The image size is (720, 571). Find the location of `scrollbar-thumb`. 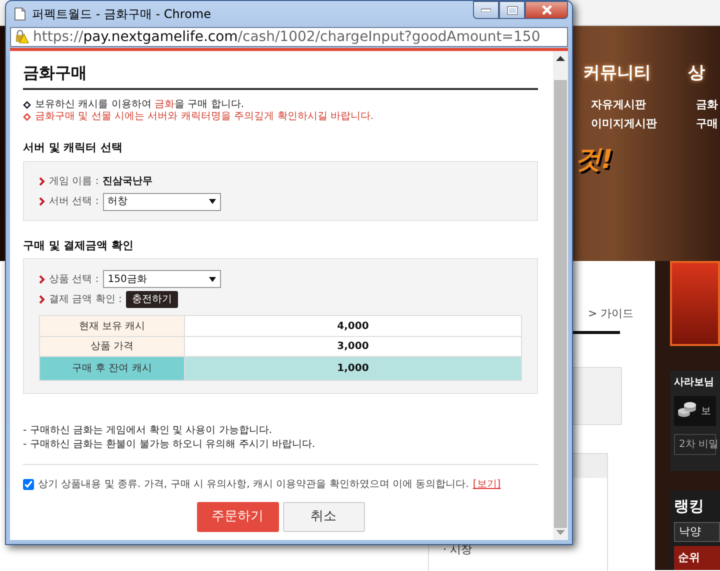

scrollbar-thumb is located at coordinates (560, 304).